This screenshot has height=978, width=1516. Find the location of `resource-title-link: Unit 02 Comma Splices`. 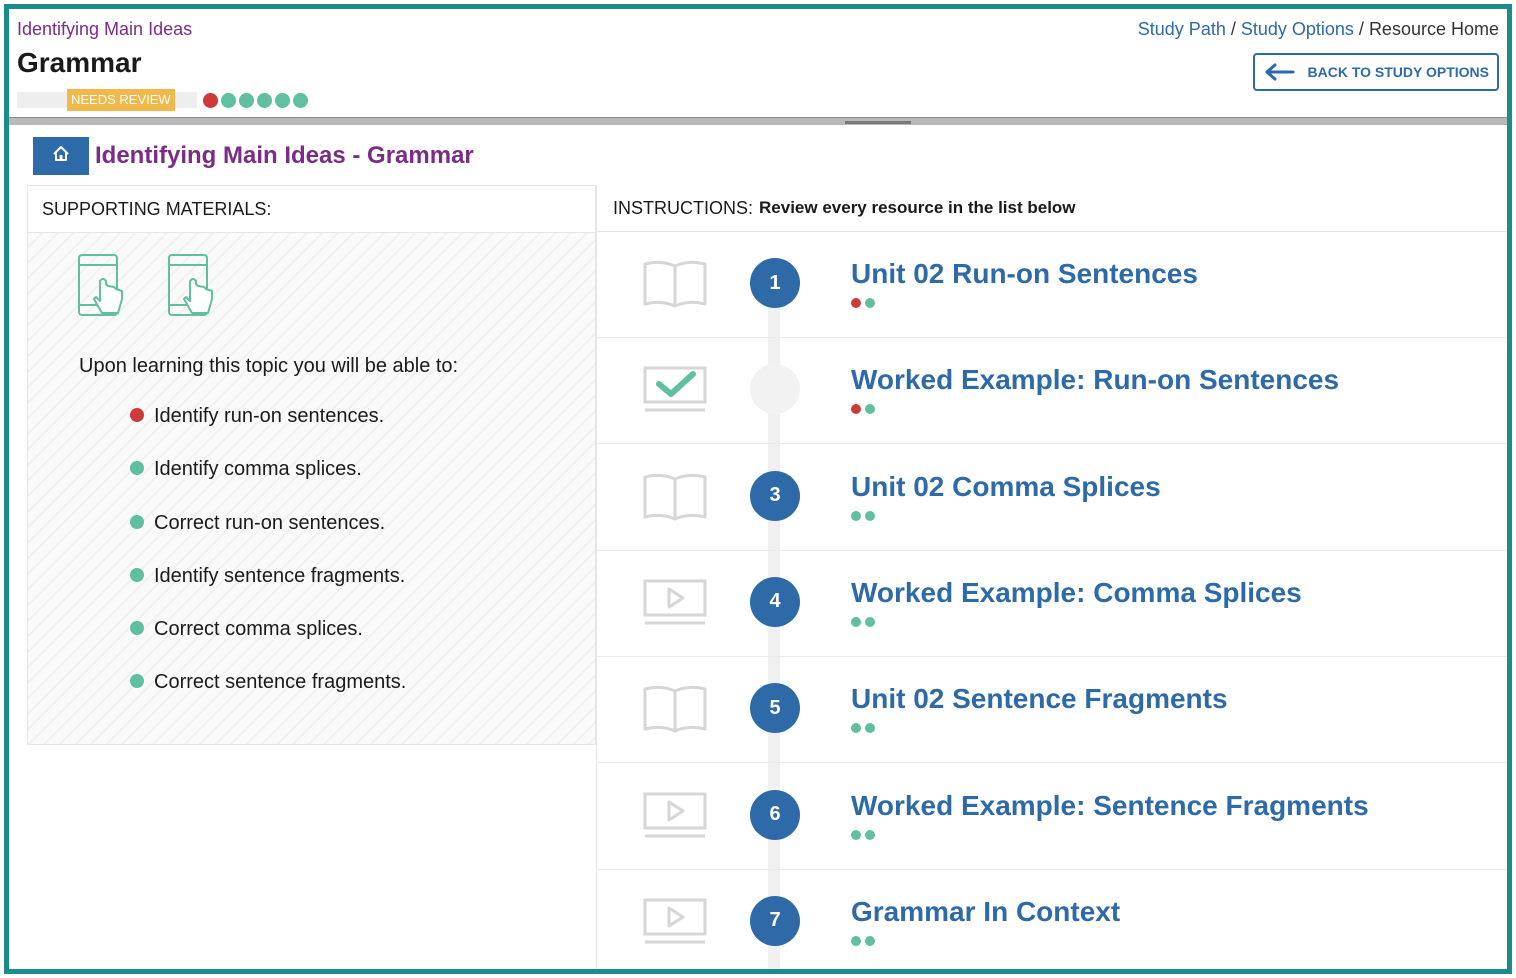

resource-title-link: Unit 02 Comma Splices is located at coordinates (1006, 487).